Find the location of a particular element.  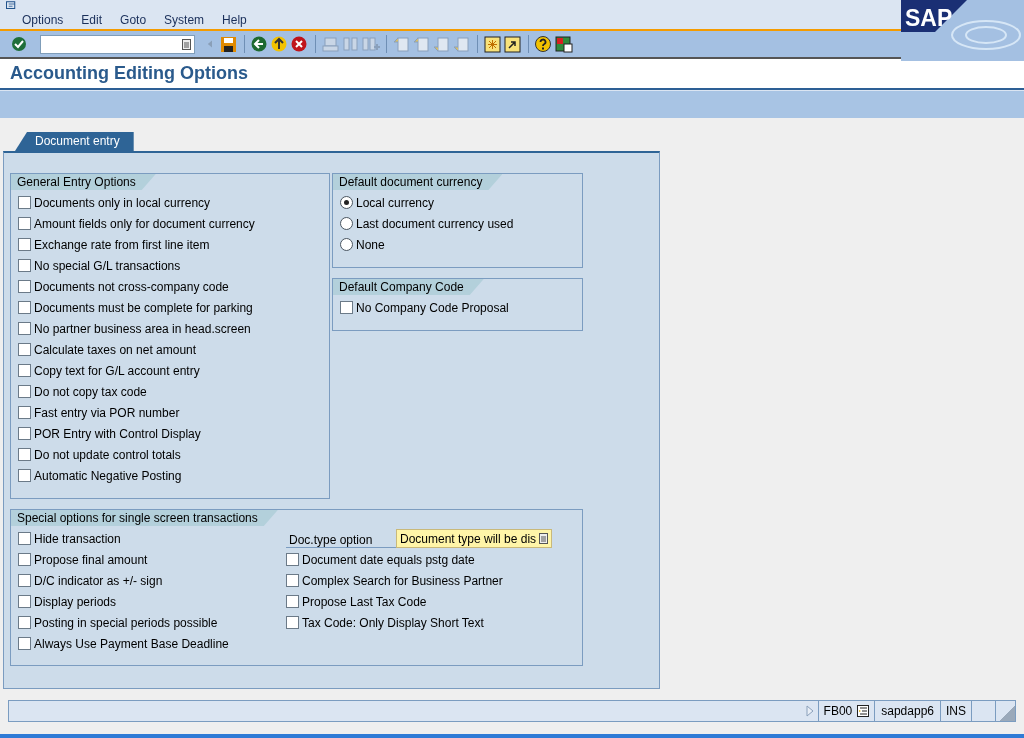

checkbox-label: Do not update control totals is located at coordinates (107, 455).